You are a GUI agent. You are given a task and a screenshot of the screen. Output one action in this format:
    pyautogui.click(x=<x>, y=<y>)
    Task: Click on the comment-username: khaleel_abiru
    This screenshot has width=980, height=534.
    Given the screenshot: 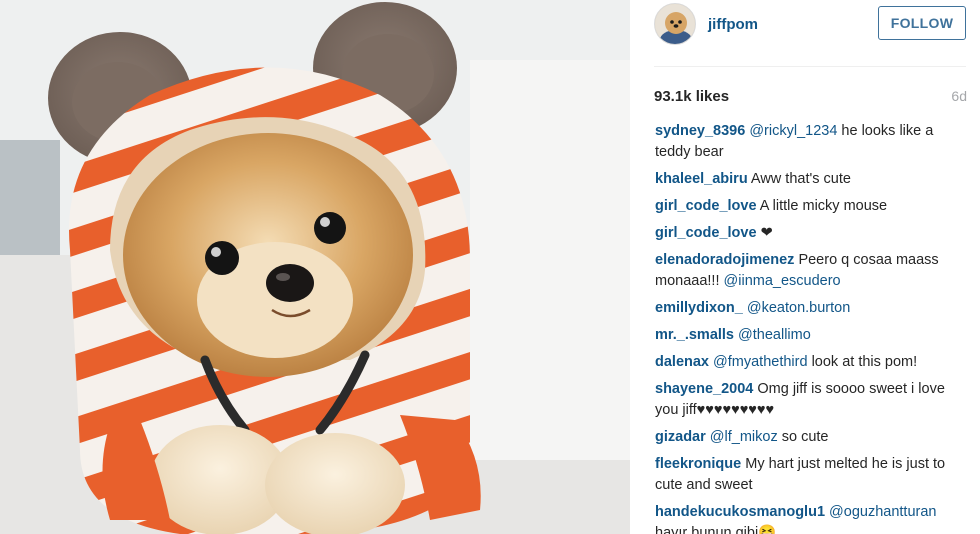 What is the action you would take?
    pyautogui.click(x=701, y=179)
    